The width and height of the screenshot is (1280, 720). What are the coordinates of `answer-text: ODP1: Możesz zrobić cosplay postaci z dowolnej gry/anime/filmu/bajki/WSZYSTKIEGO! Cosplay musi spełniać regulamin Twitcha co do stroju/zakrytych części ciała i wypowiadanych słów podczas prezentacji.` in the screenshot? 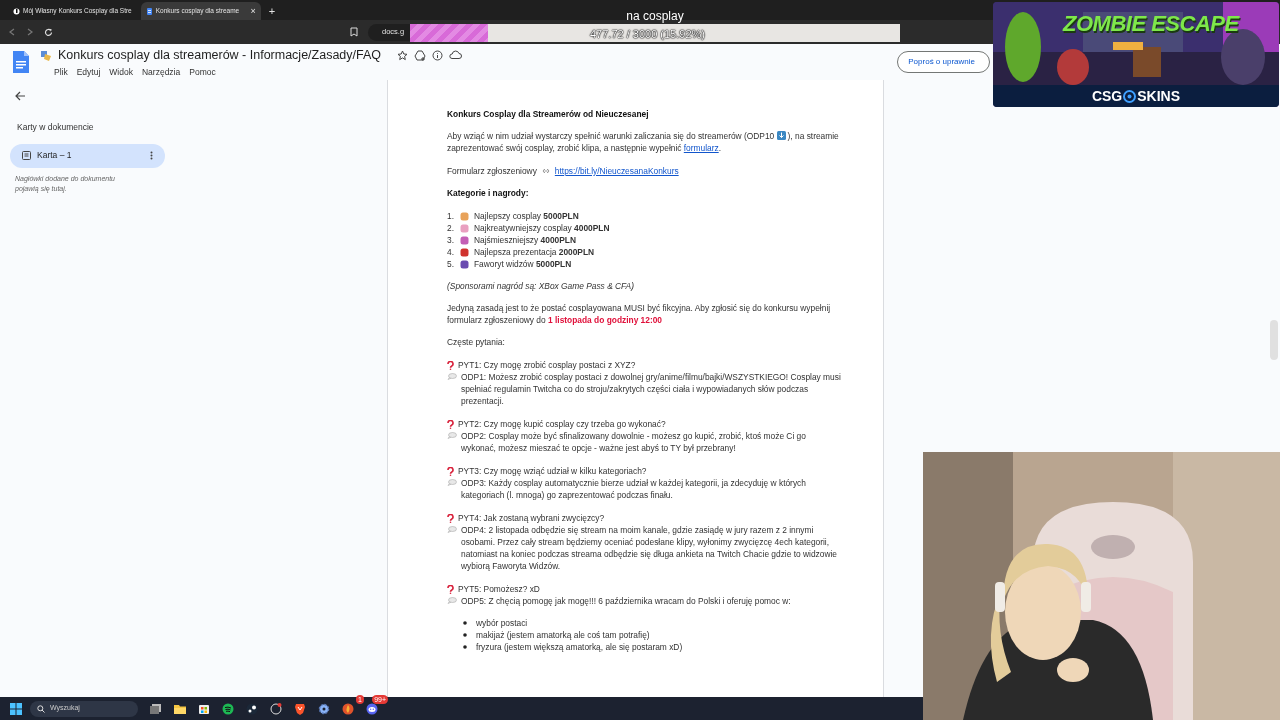 It's located at (651, 389).